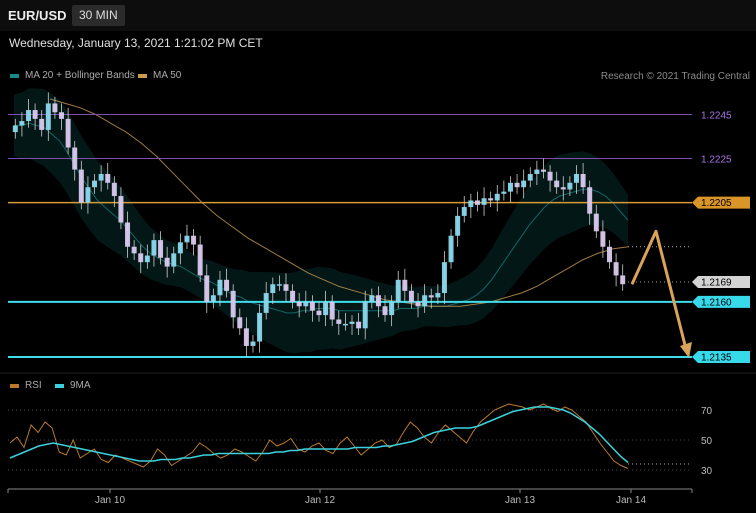 Image resolution: width=756 pixels, height=513 pixels. I want to click on level-label: 1.2135, so click(716, 357).